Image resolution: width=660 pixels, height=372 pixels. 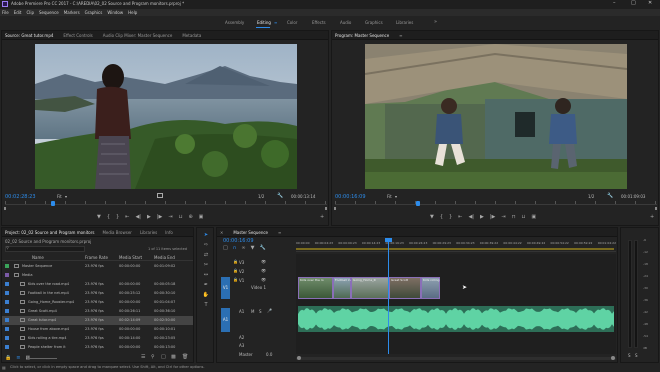 I want to click on video-clip: Football in th, so click(x=342, y=288).